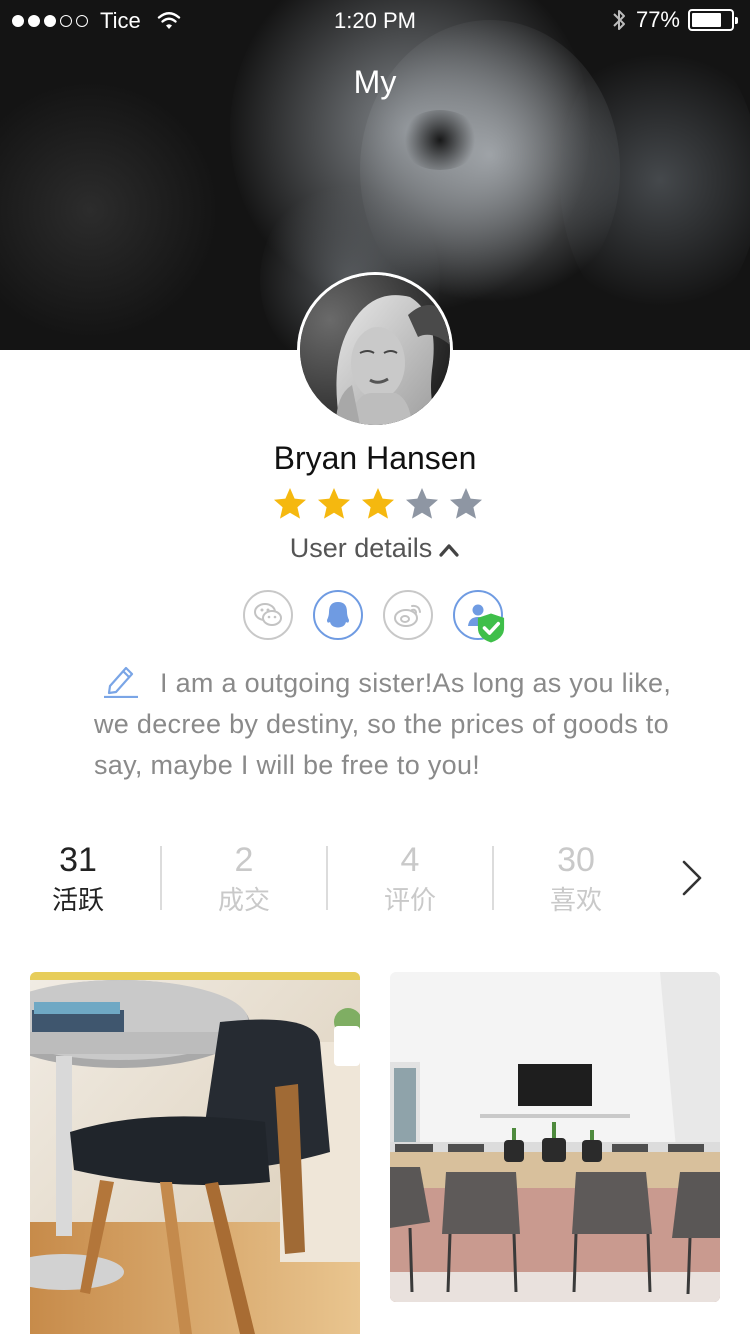 This screenshot has width=750, height=1334. I want to click on chevron-up-icon, so click(449, 550).